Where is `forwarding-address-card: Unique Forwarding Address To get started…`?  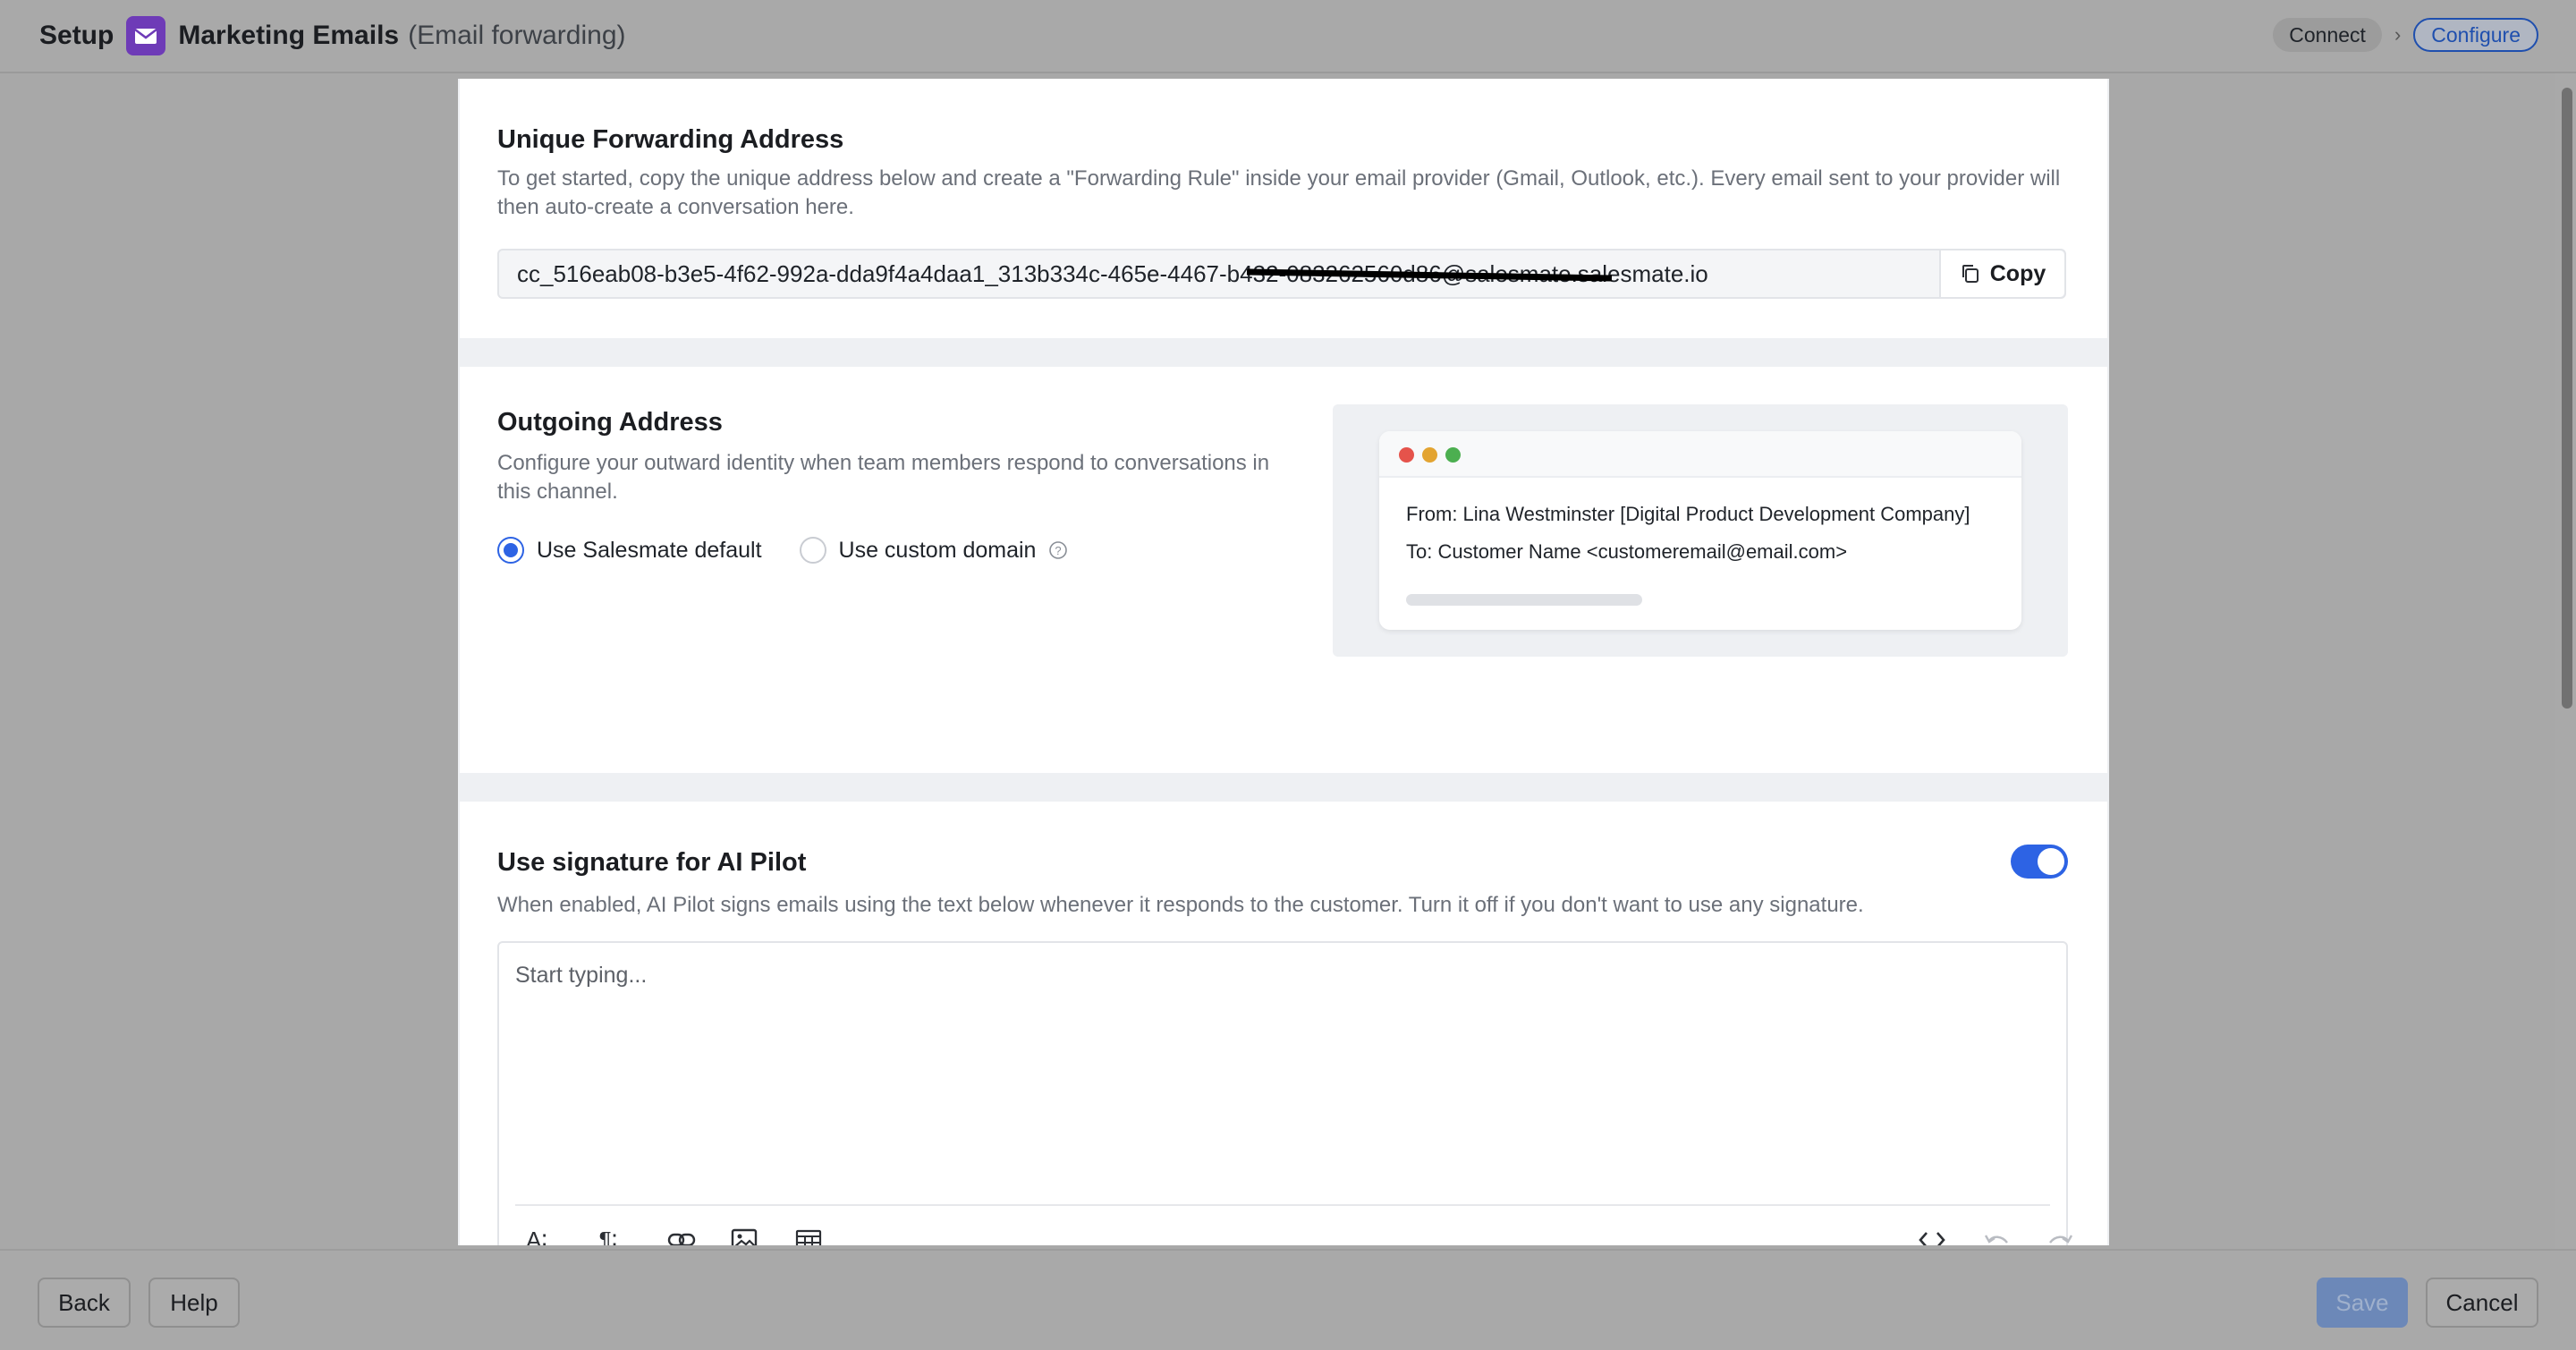
forwarding-address-card: Unique Forwarding Address To get started… is located at coordinates (1283, 208).